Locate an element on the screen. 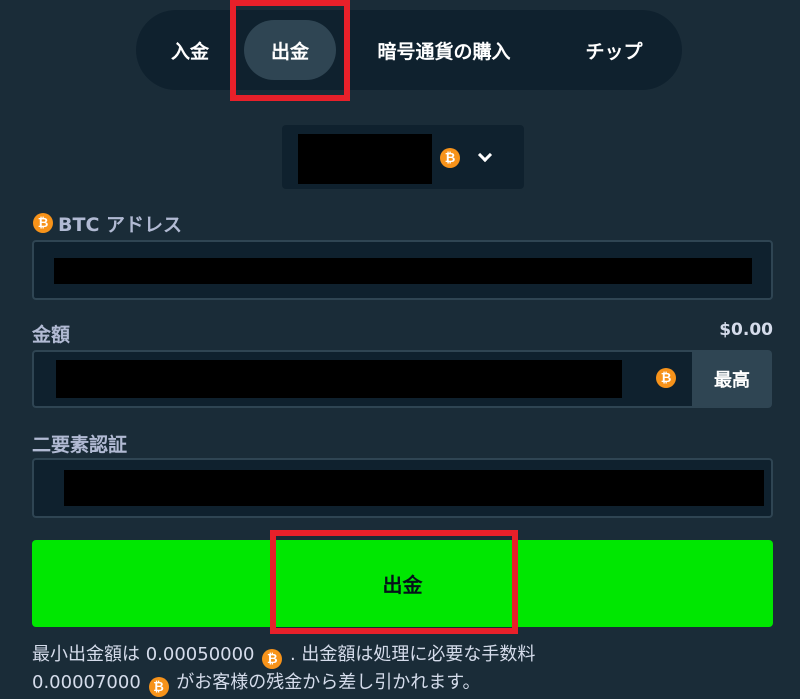 This screenshot has width=800, height=699. footer-fee-text: . 出金額は処理に必要な手数料 is located at coordinates (412, 654).